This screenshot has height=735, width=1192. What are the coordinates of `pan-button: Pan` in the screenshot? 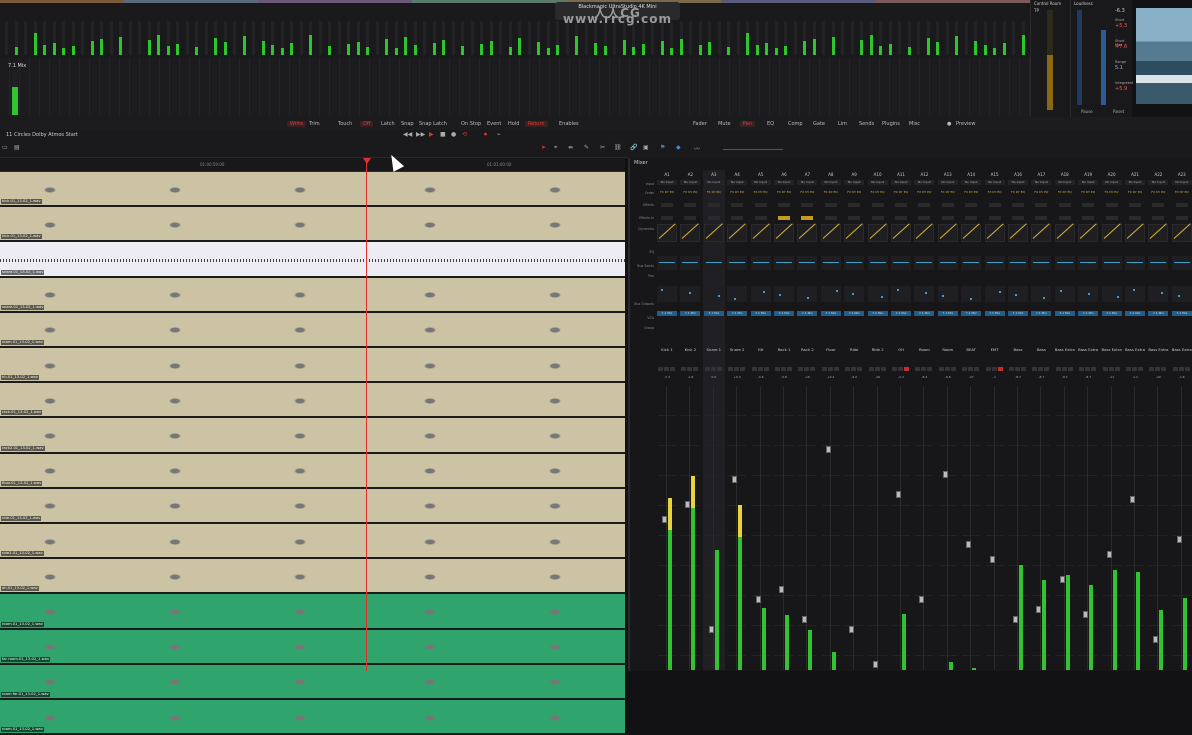 It's located at (748, 124).